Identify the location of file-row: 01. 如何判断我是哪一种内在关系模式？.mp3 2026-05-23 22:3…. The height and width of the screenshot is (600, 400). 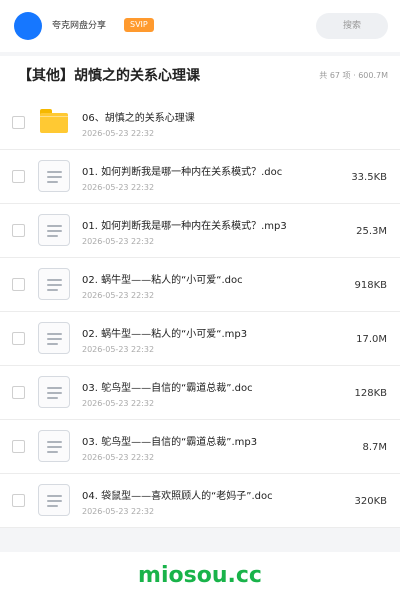
(200, 231).